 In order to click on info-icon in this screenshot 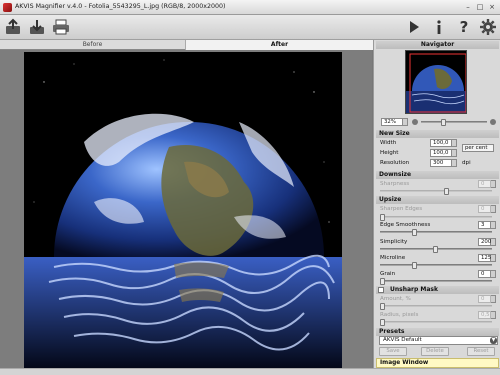, I will do `click(439, 27)`.